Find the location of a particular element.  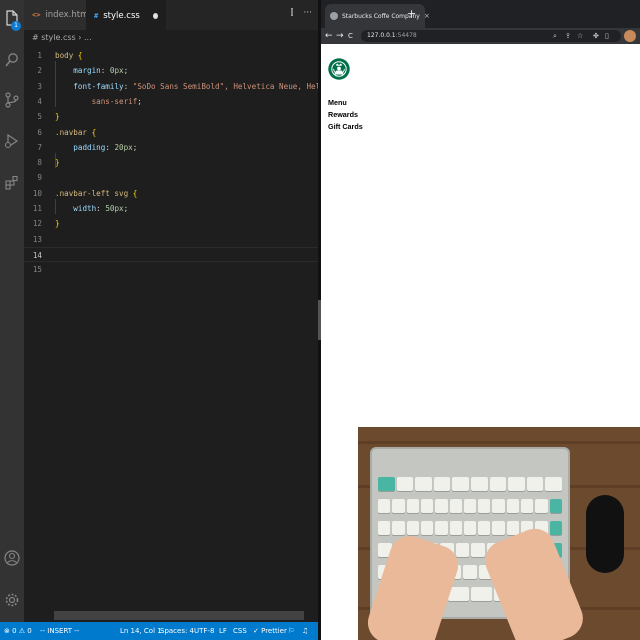

code-text: body { is located at coordinates (69, 55).